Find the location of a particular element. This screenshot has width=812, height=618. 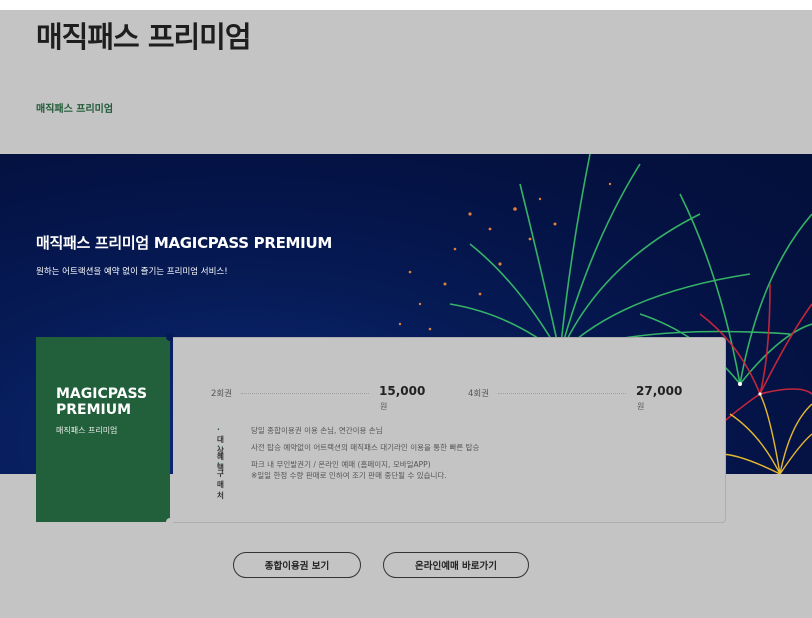

detail-value: 사전 탑승 예약없이 어트랙션의 매직패스 대기라인 이용을 통한 빠른 탑승 is located at coordinates (365, 447).